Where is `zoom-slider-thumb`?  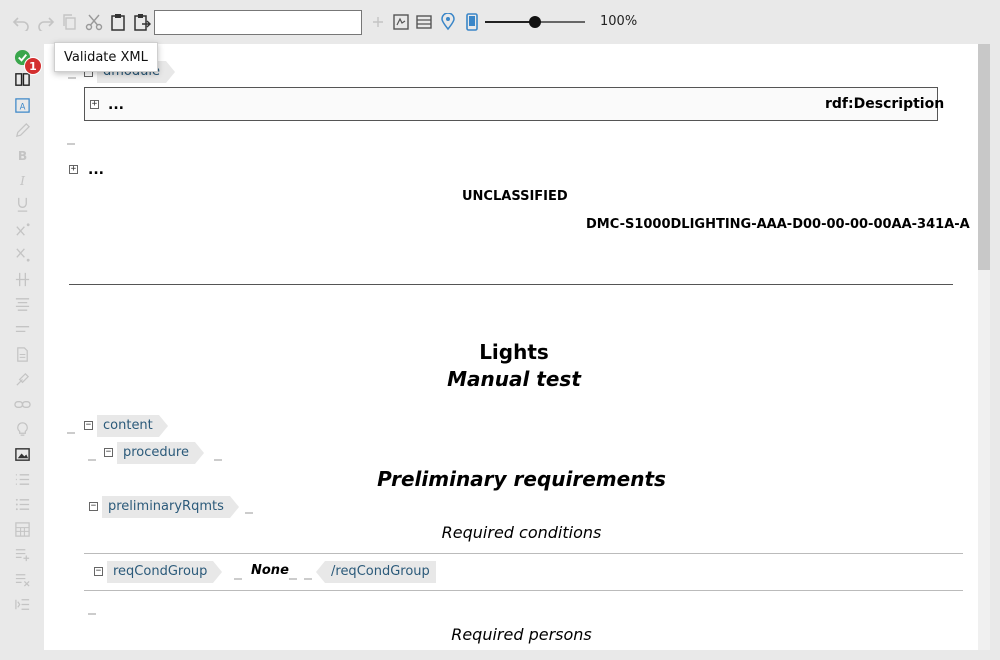 zoom-slider-thumb is located at coordinates (535, 22).